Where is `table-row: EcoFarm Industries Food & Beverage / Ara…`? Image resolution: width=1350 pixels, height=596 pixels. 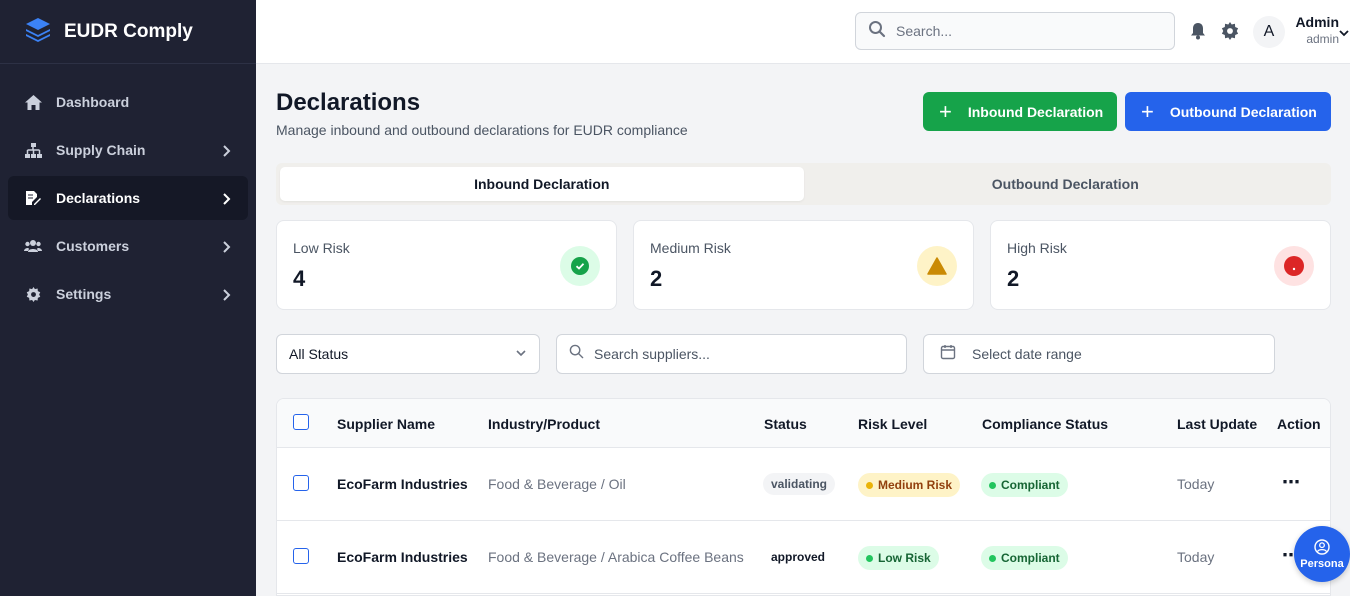
table-row: EcoFarm Industries Food & Beverage / Ara… is located at coordinates (803, 557).